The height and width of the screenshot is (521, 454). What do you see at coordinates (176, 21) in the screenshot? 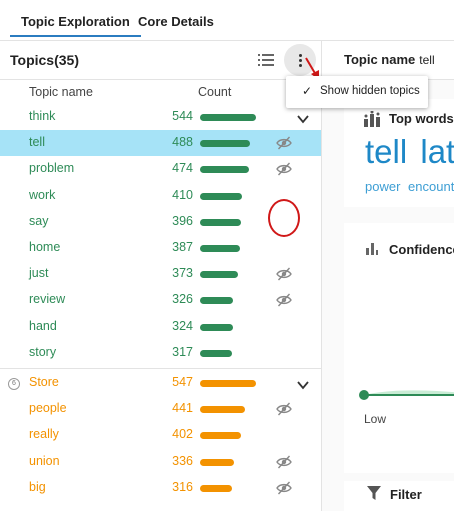
I see `tab-core-details: Core Details` at bounding box center [176, 21].